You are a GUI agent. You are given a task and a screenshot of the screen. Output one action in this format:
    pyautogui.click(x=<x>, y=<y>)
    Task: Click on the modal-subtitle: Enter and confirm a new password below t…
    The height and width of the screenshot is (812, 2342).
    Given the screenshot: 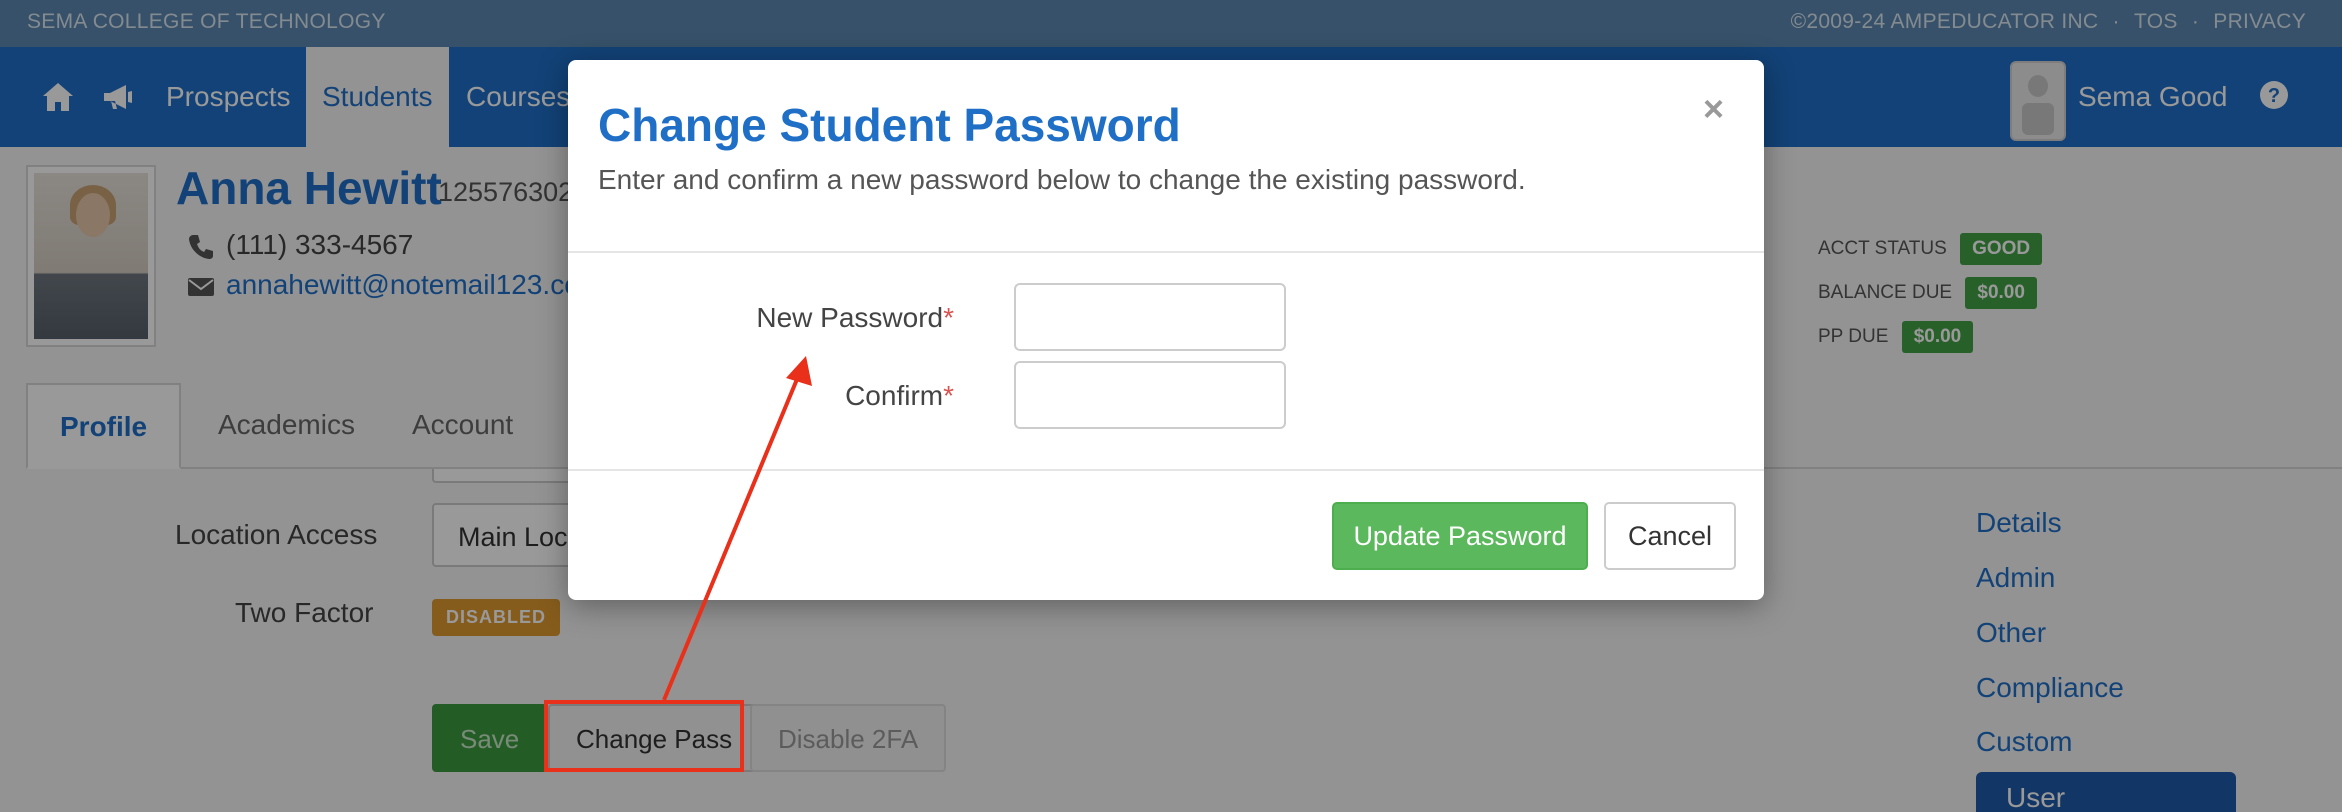 What is the action you would take?
    pyautogui.click(x=1062, y=179)
    